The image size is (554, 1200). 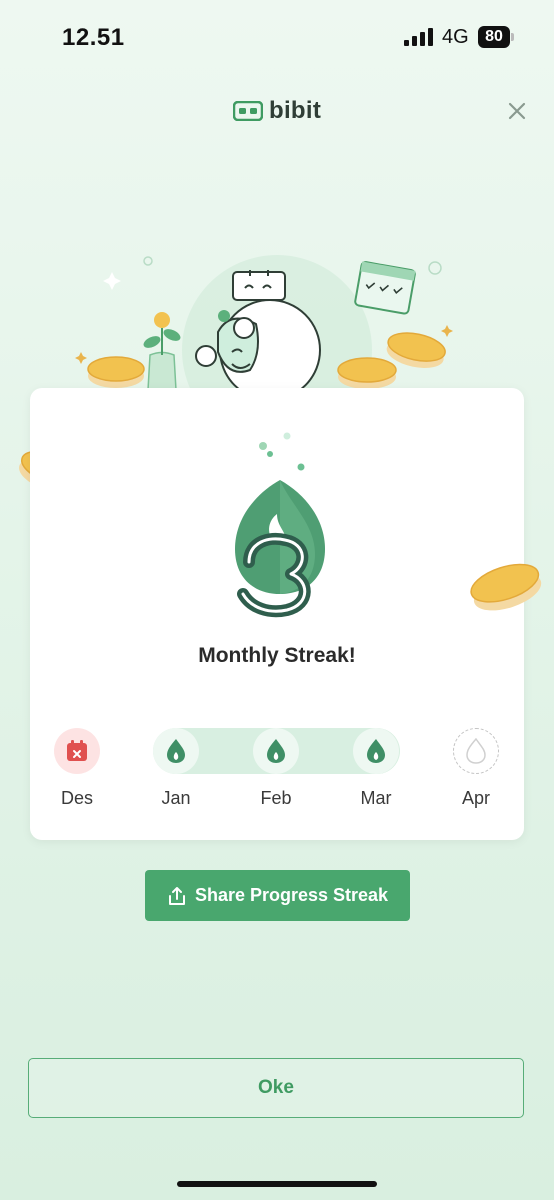 I want to click on battery-icon: 80, so click(x=494, y=37).